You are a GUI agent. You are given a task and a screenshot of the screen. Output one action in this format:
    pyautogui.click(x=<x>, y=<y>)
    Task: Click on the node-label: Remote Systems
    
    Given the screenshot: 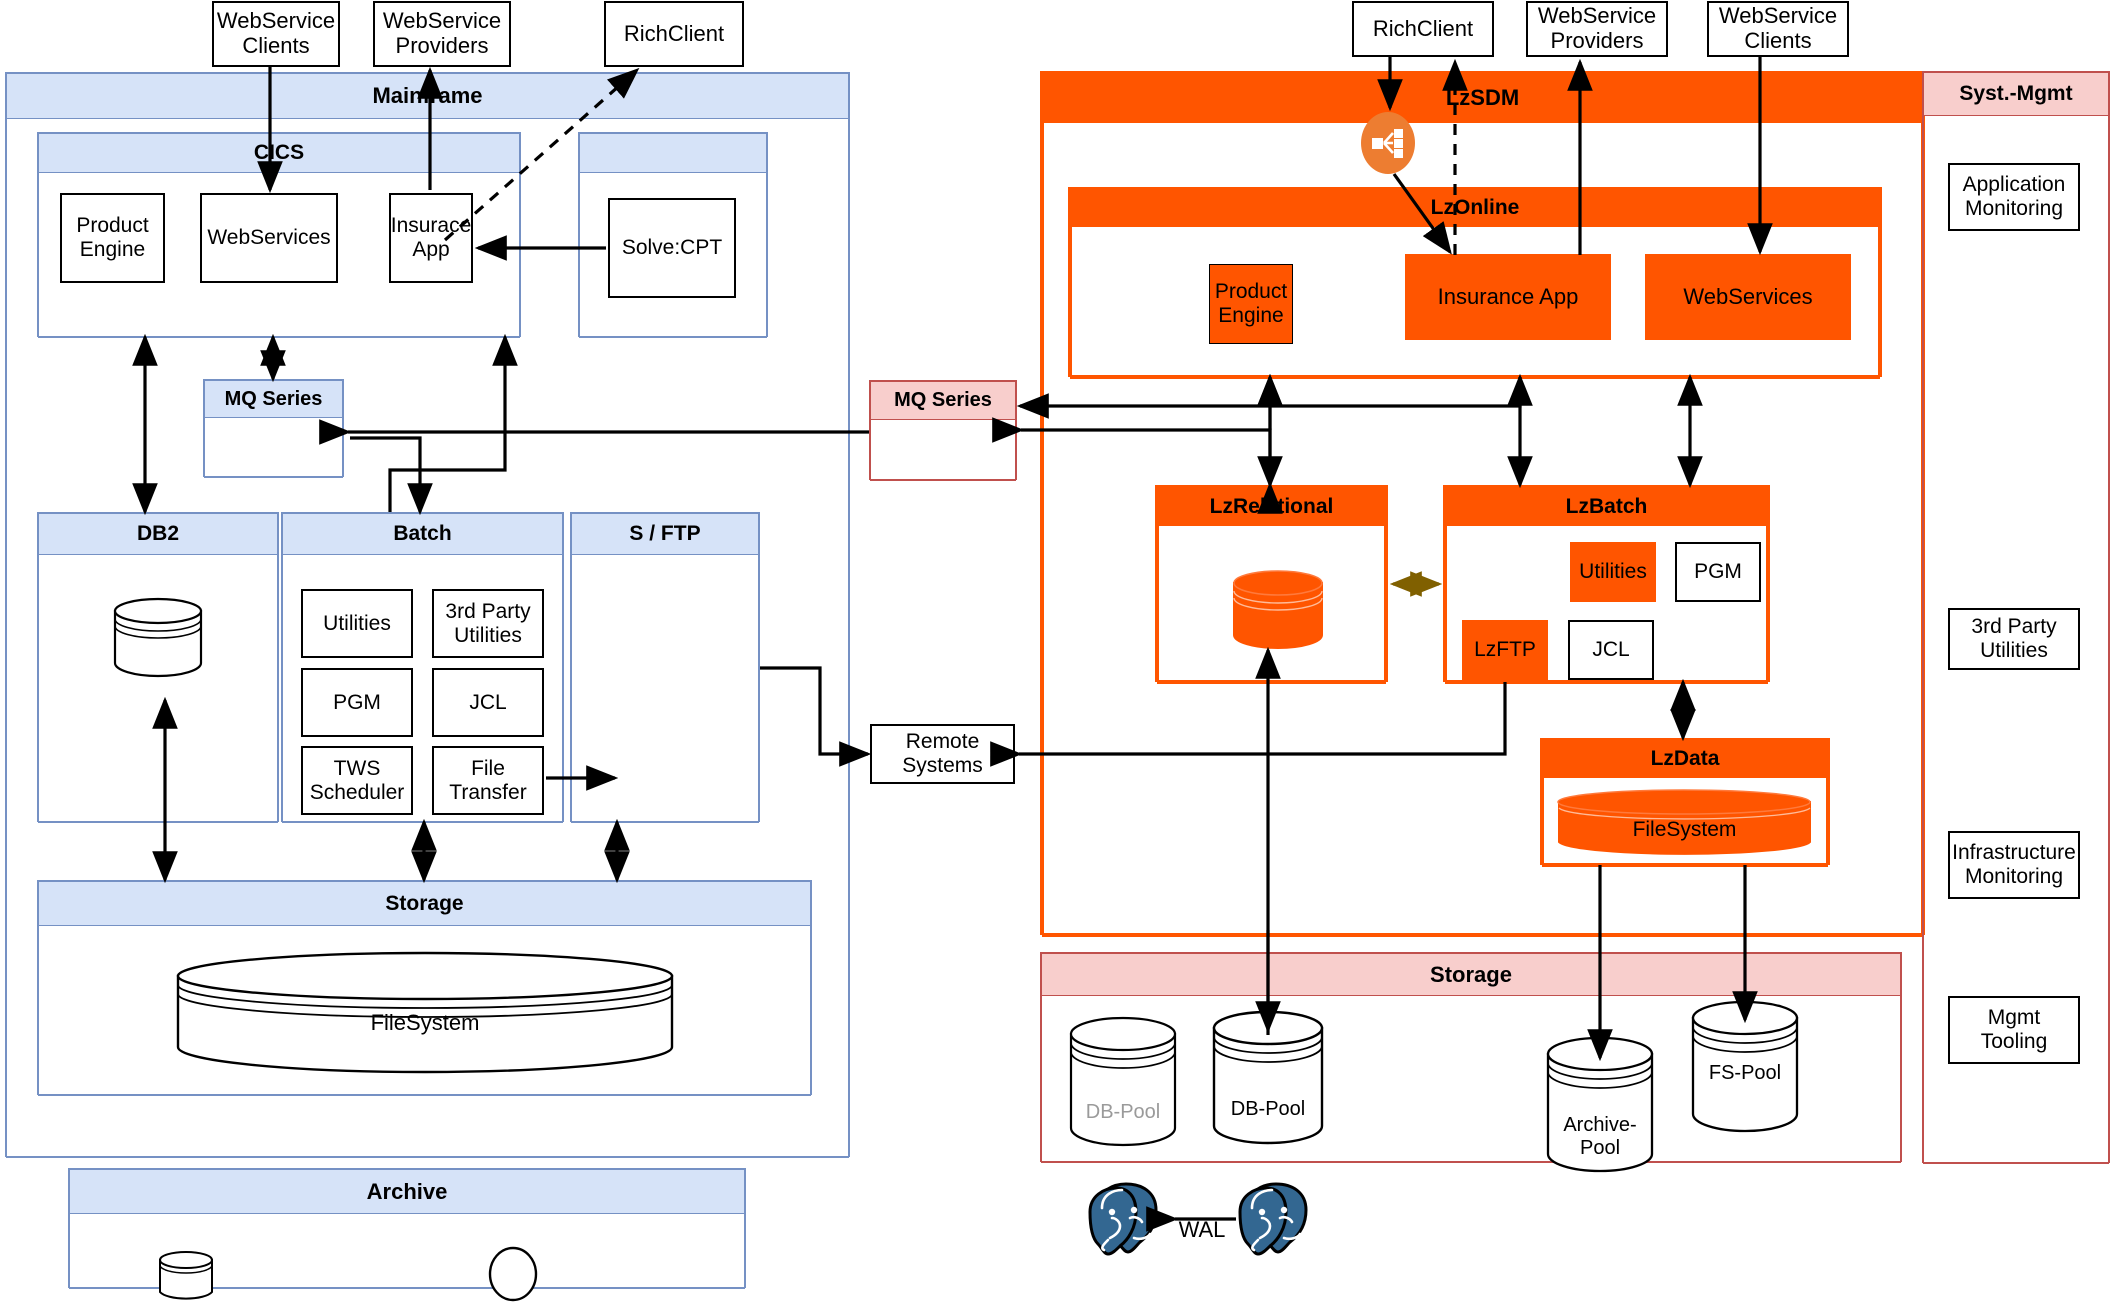 What is the action you would take?
    pyautogui.click(x=942, y=753)
    